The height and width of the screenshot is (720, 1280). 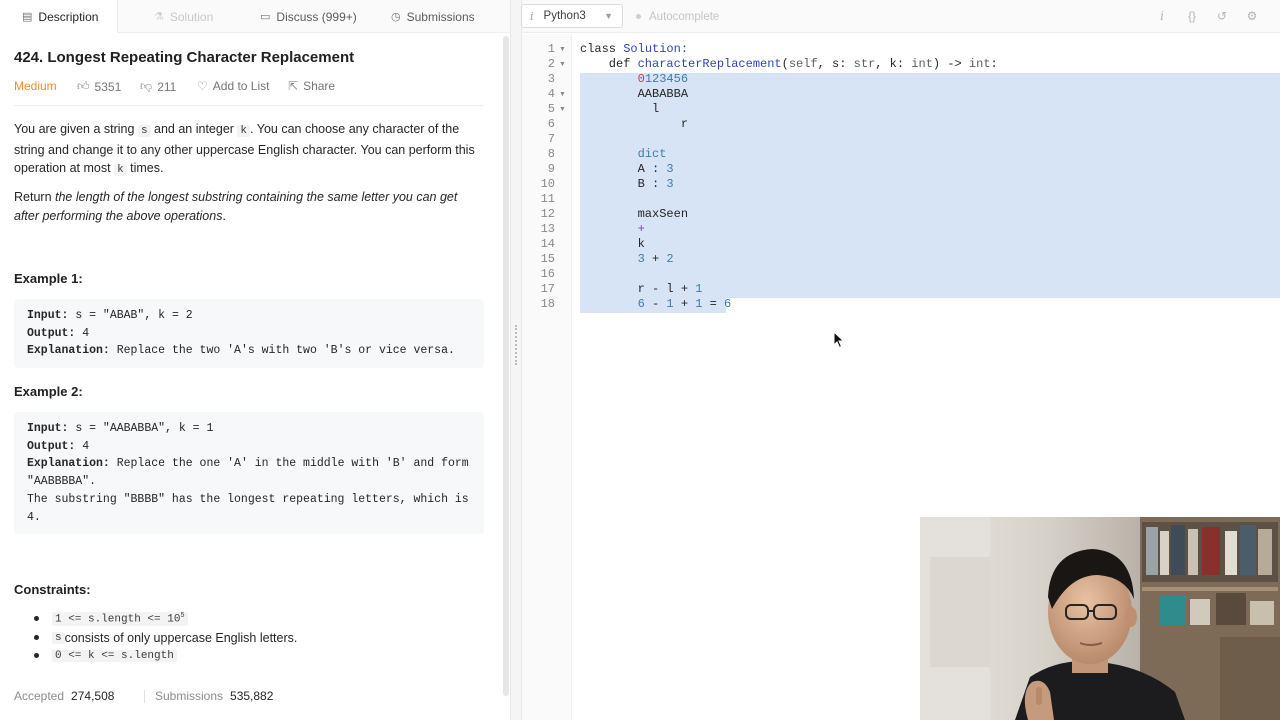 I want to click on line-number: 17, so click(x=547, y=289).